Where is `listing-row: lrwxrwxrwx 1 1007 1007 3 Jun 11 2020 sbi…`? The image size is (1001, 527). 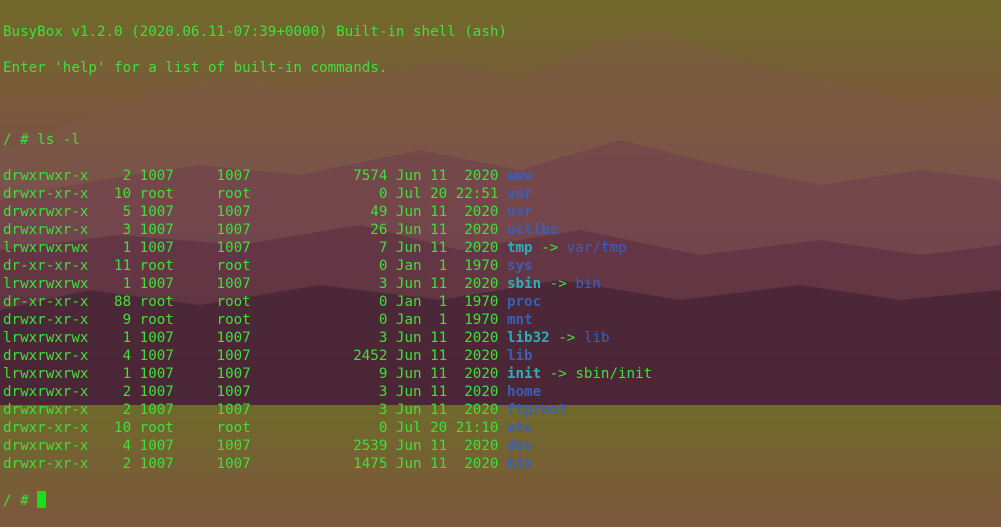
listing-row: lrwxrwxrwx 1 1007 1007 3 Jun 11 2020 sbi… is located at coordinates (327, 284).